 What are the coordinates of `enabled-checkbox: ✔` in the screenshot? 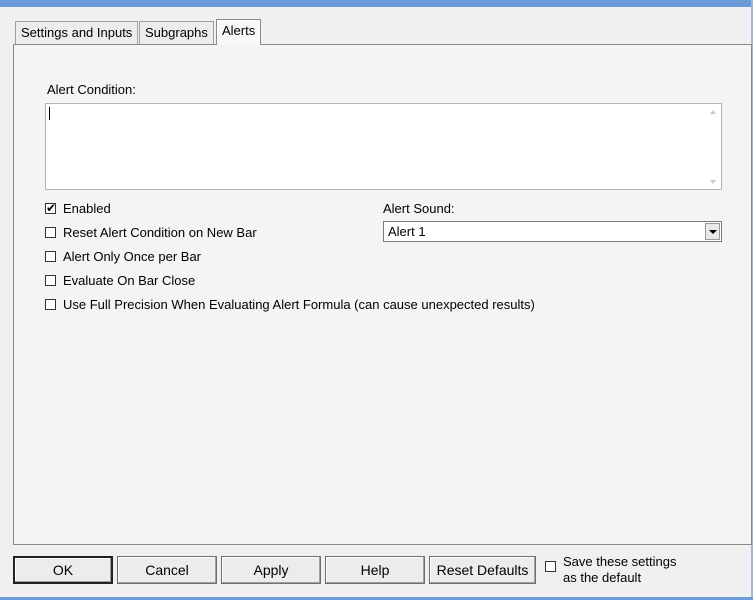 It's located at (51, 208).